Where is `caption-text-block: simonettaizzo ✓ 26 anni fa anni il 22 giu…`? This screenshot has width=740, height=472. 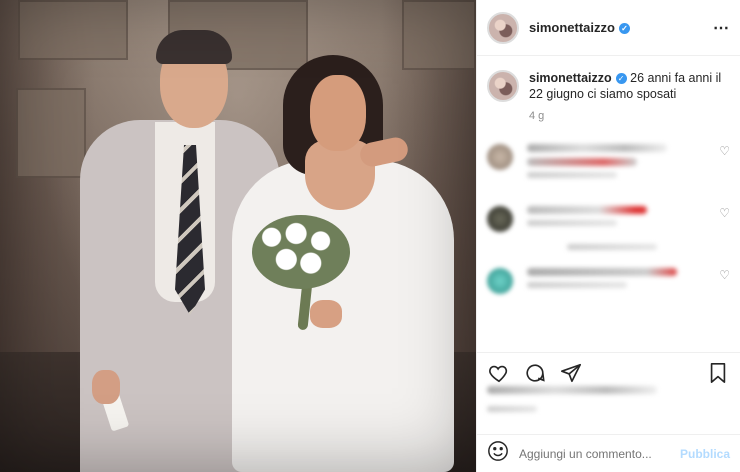 caption-text-block: simonettaizzo ✓ 26 anni fa anni il 22 giu… is located at coordinates (629, 97).